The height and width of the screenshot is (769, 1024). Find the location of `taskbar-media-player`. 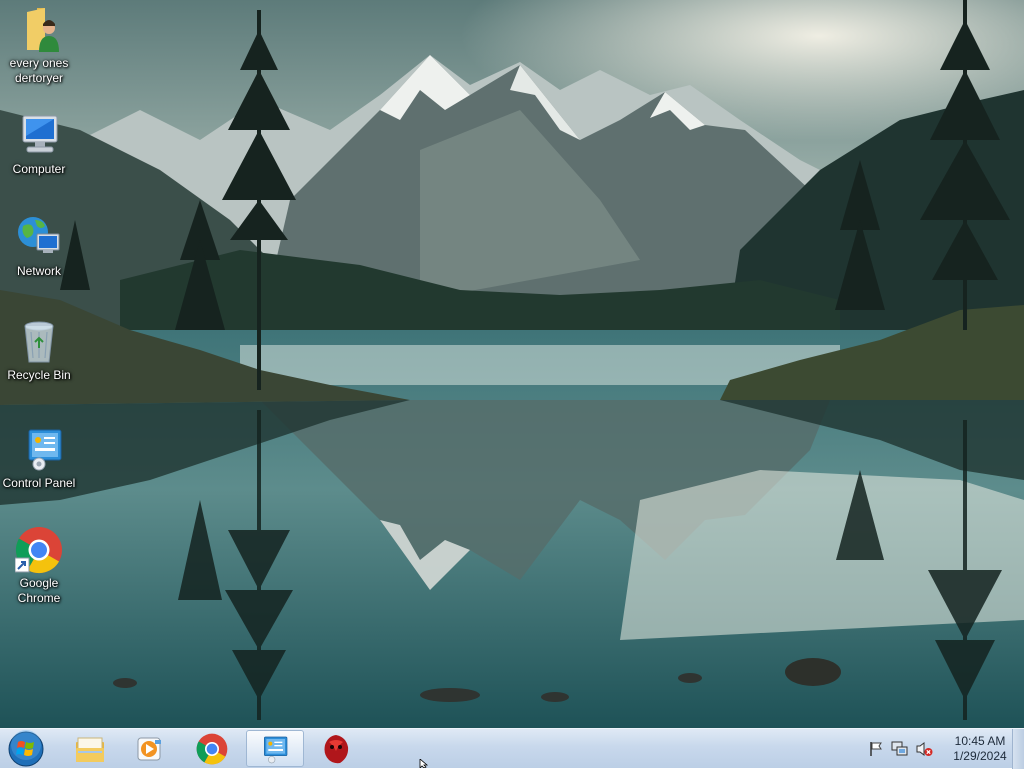

taskbar-media-player is located at coordinates (150, 748).